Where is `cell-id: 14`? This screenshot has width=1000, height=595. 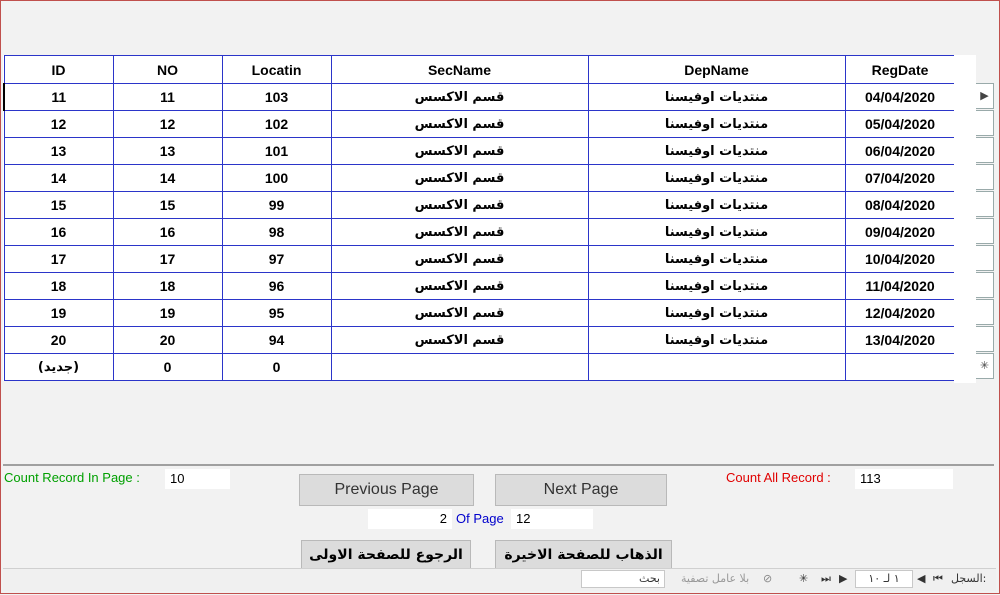 cell-id: 14 is located at coordinates (58, 178).